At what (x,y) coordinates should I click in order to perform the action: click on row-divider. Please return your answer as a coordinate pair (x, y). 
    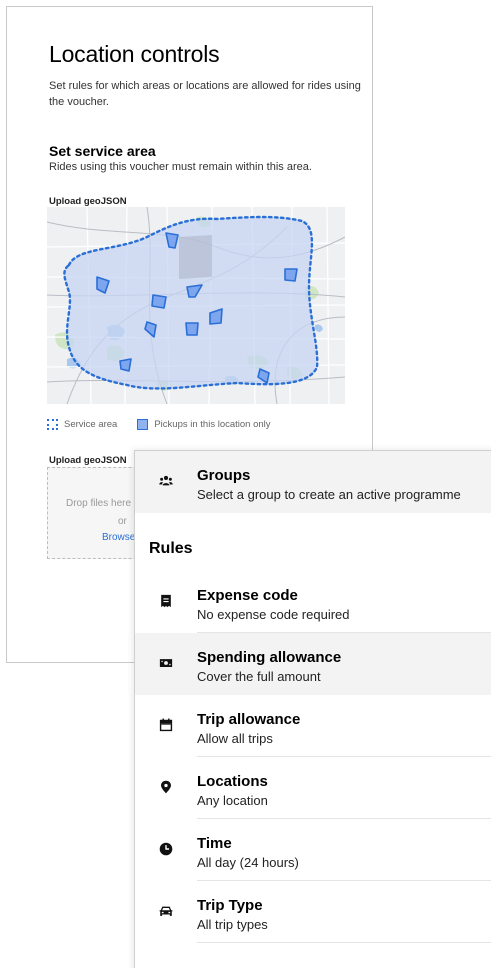
    Looking at the image, I should click on (344, 942).